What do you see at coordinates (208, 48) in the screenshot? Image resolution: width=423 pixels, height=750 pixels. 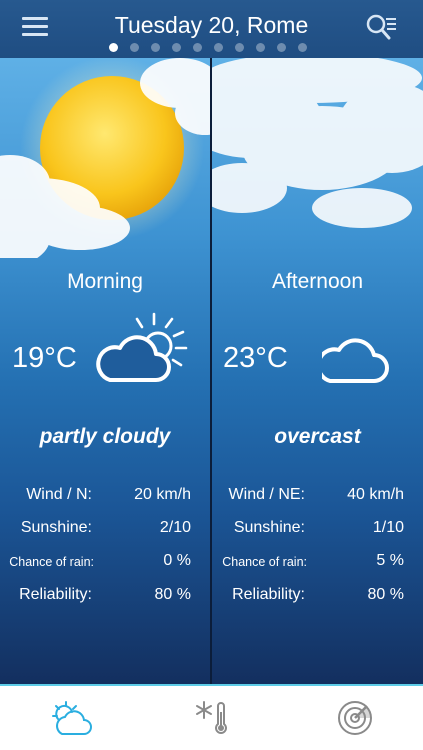 I see `page-indicator` at bounding box center [208, 48].